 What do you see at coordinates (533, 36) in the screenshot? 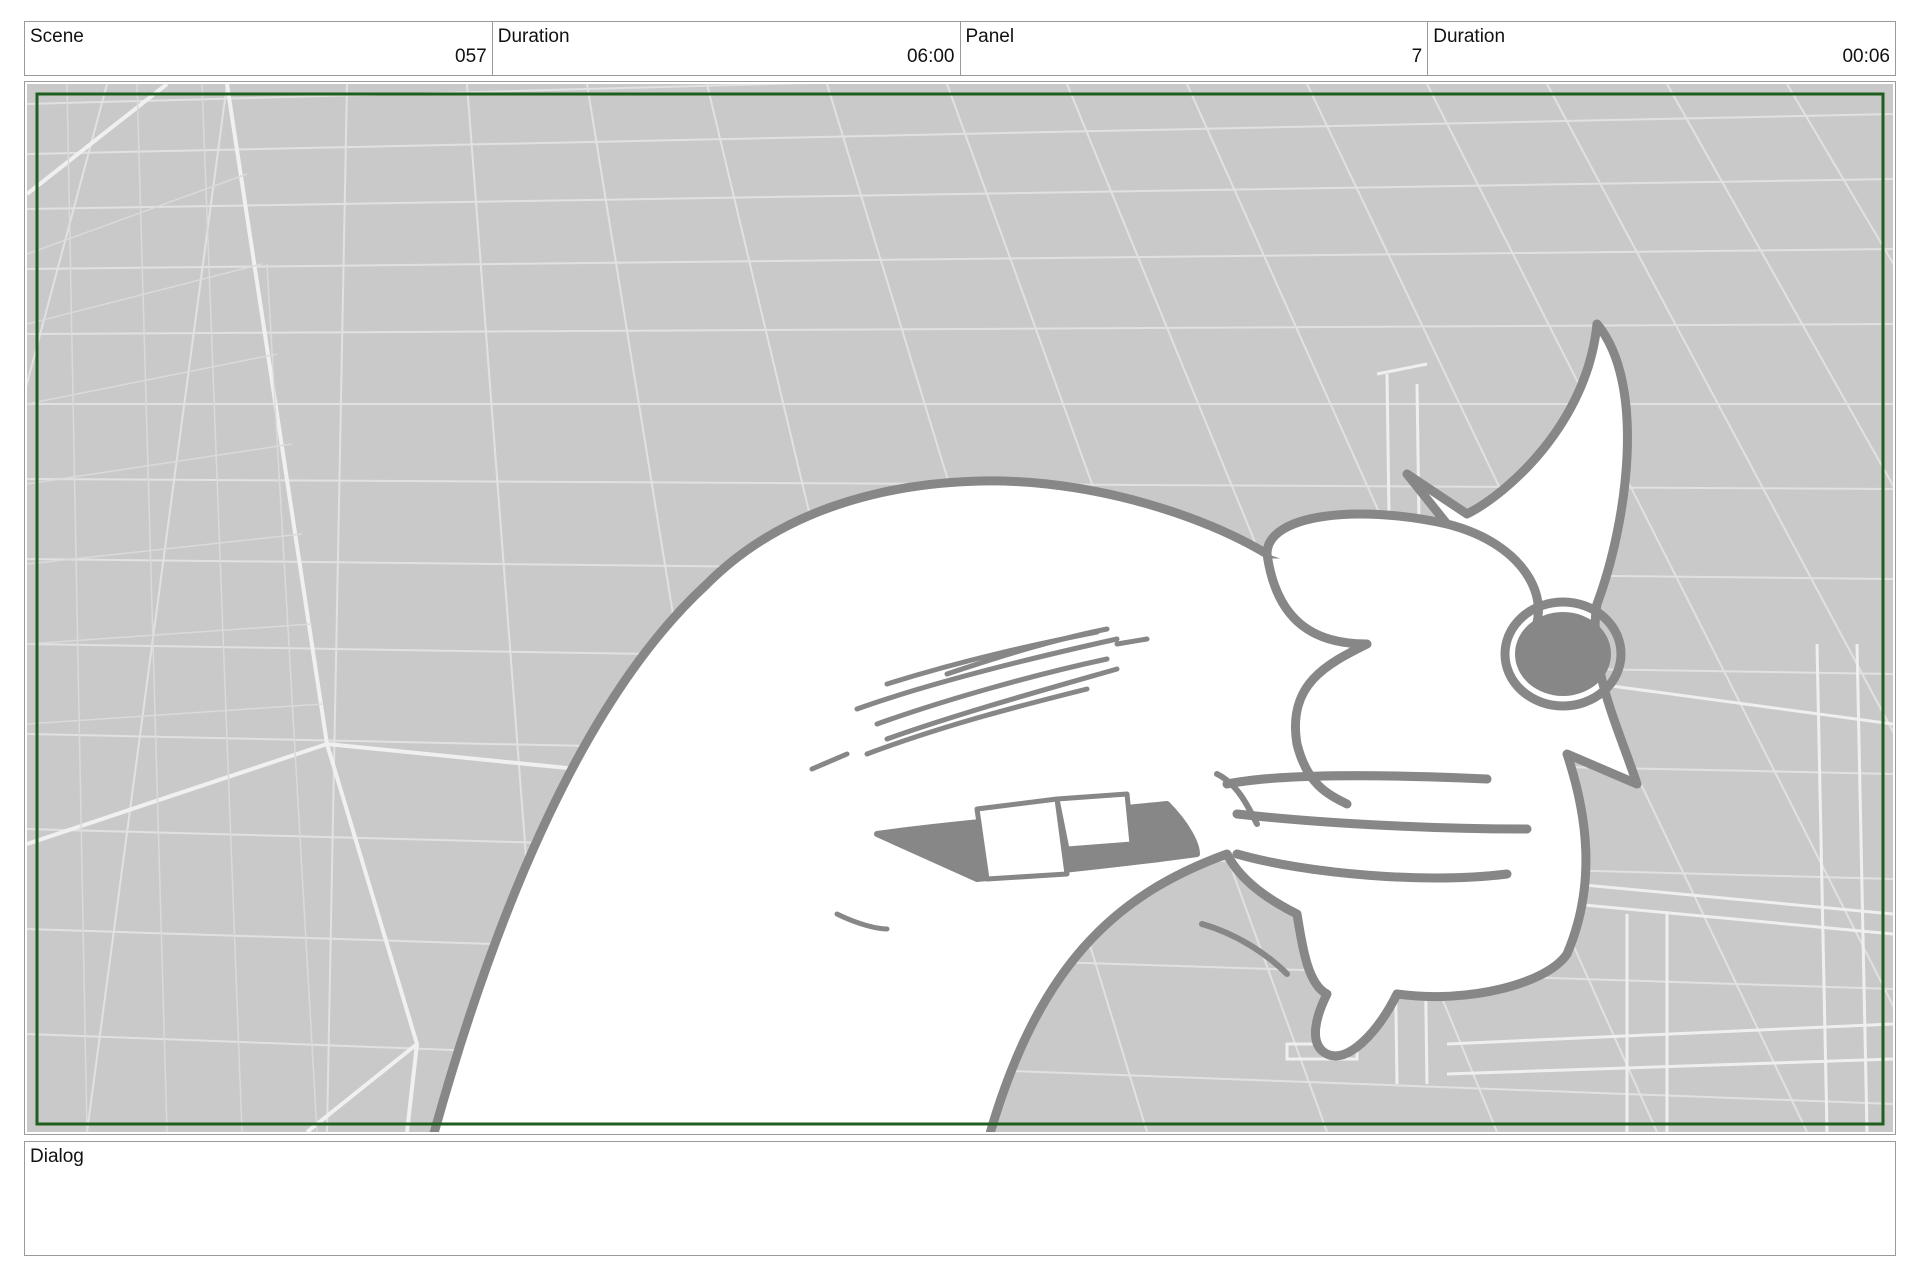
I see `scene-duration-label: Duration` at bounding box center [533, 36].